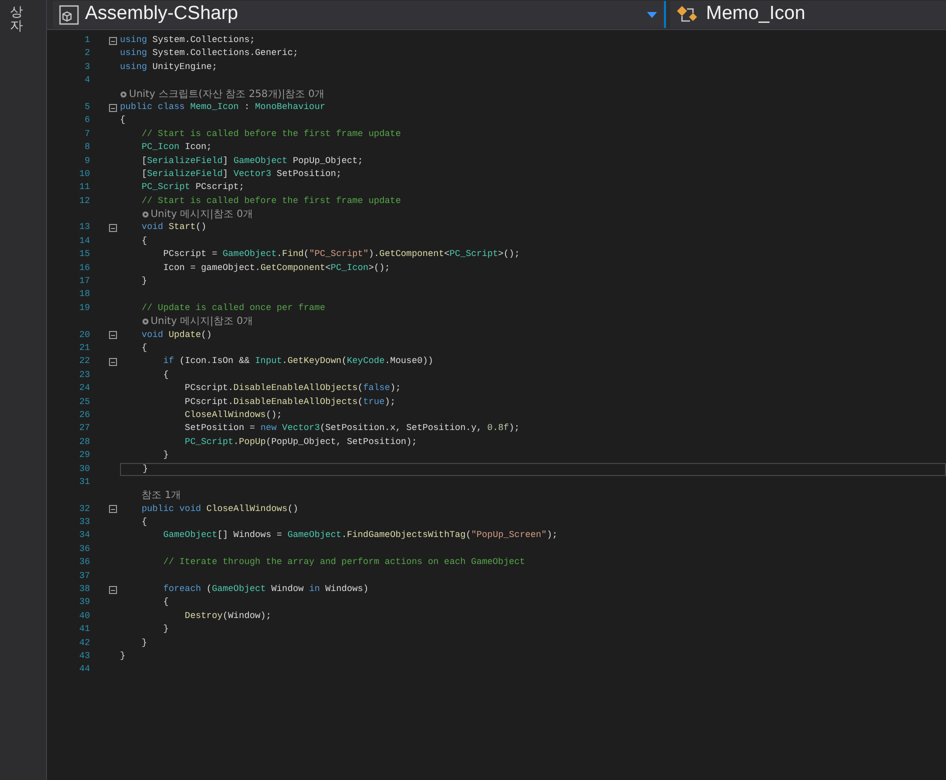 This screenshot has width=946, height=780. What do you see at coordinates (228, 616) in the screenshot?
I see `code-line: Destroy(Window);` at bounding box center [228, 616].